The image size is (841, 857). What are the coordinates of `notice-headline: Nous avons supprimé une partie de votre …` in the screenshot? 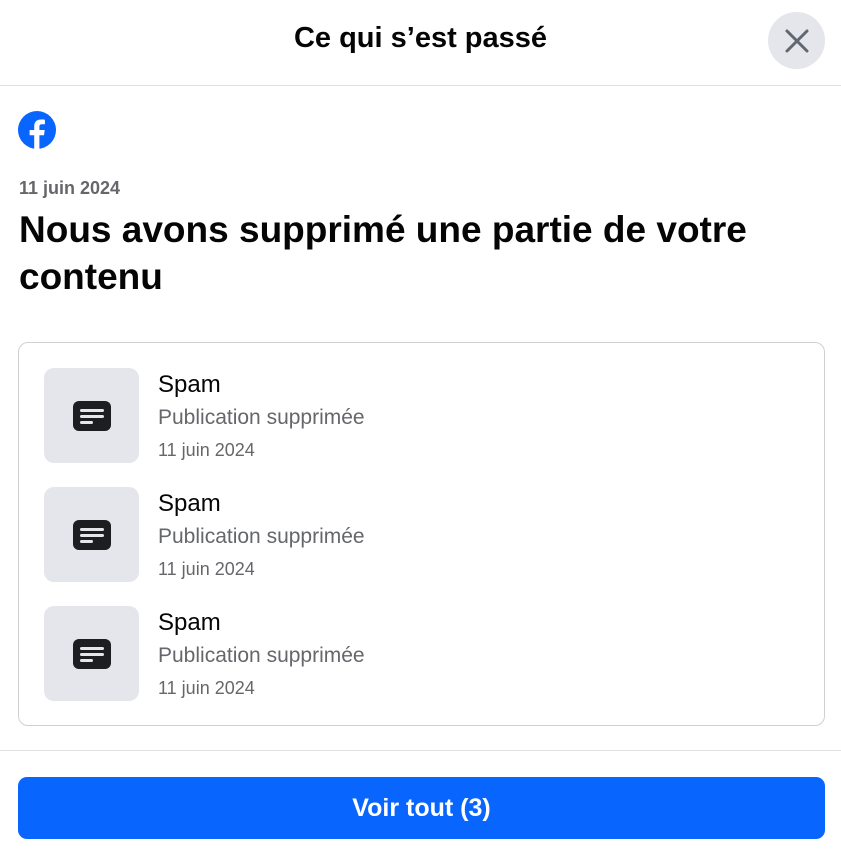 It's located at (383, 253).